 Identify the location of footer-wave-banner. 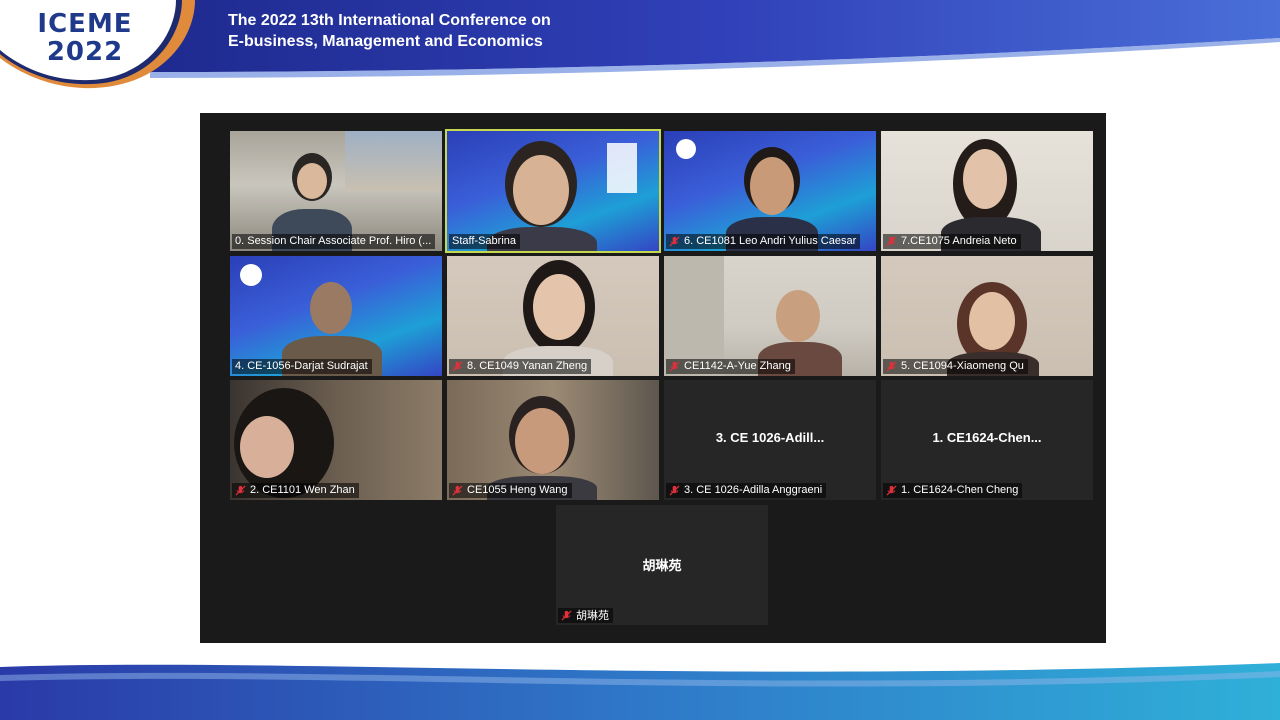
(640, 687).